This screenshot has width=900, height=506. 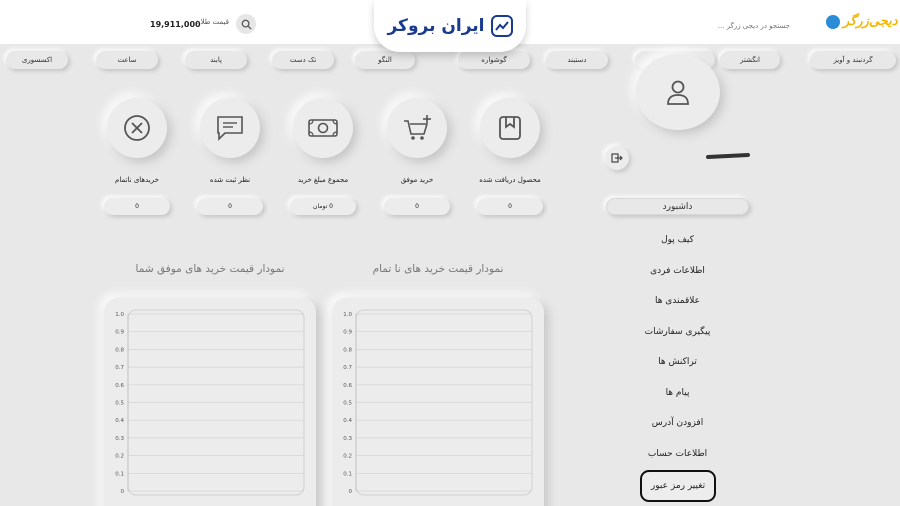 I want to click on chart-successful: 1.0 0.9 0.8 0.7 0.6 0.5 0.4 0.3 0.2 0.1 0, so click(x=210, y=402).